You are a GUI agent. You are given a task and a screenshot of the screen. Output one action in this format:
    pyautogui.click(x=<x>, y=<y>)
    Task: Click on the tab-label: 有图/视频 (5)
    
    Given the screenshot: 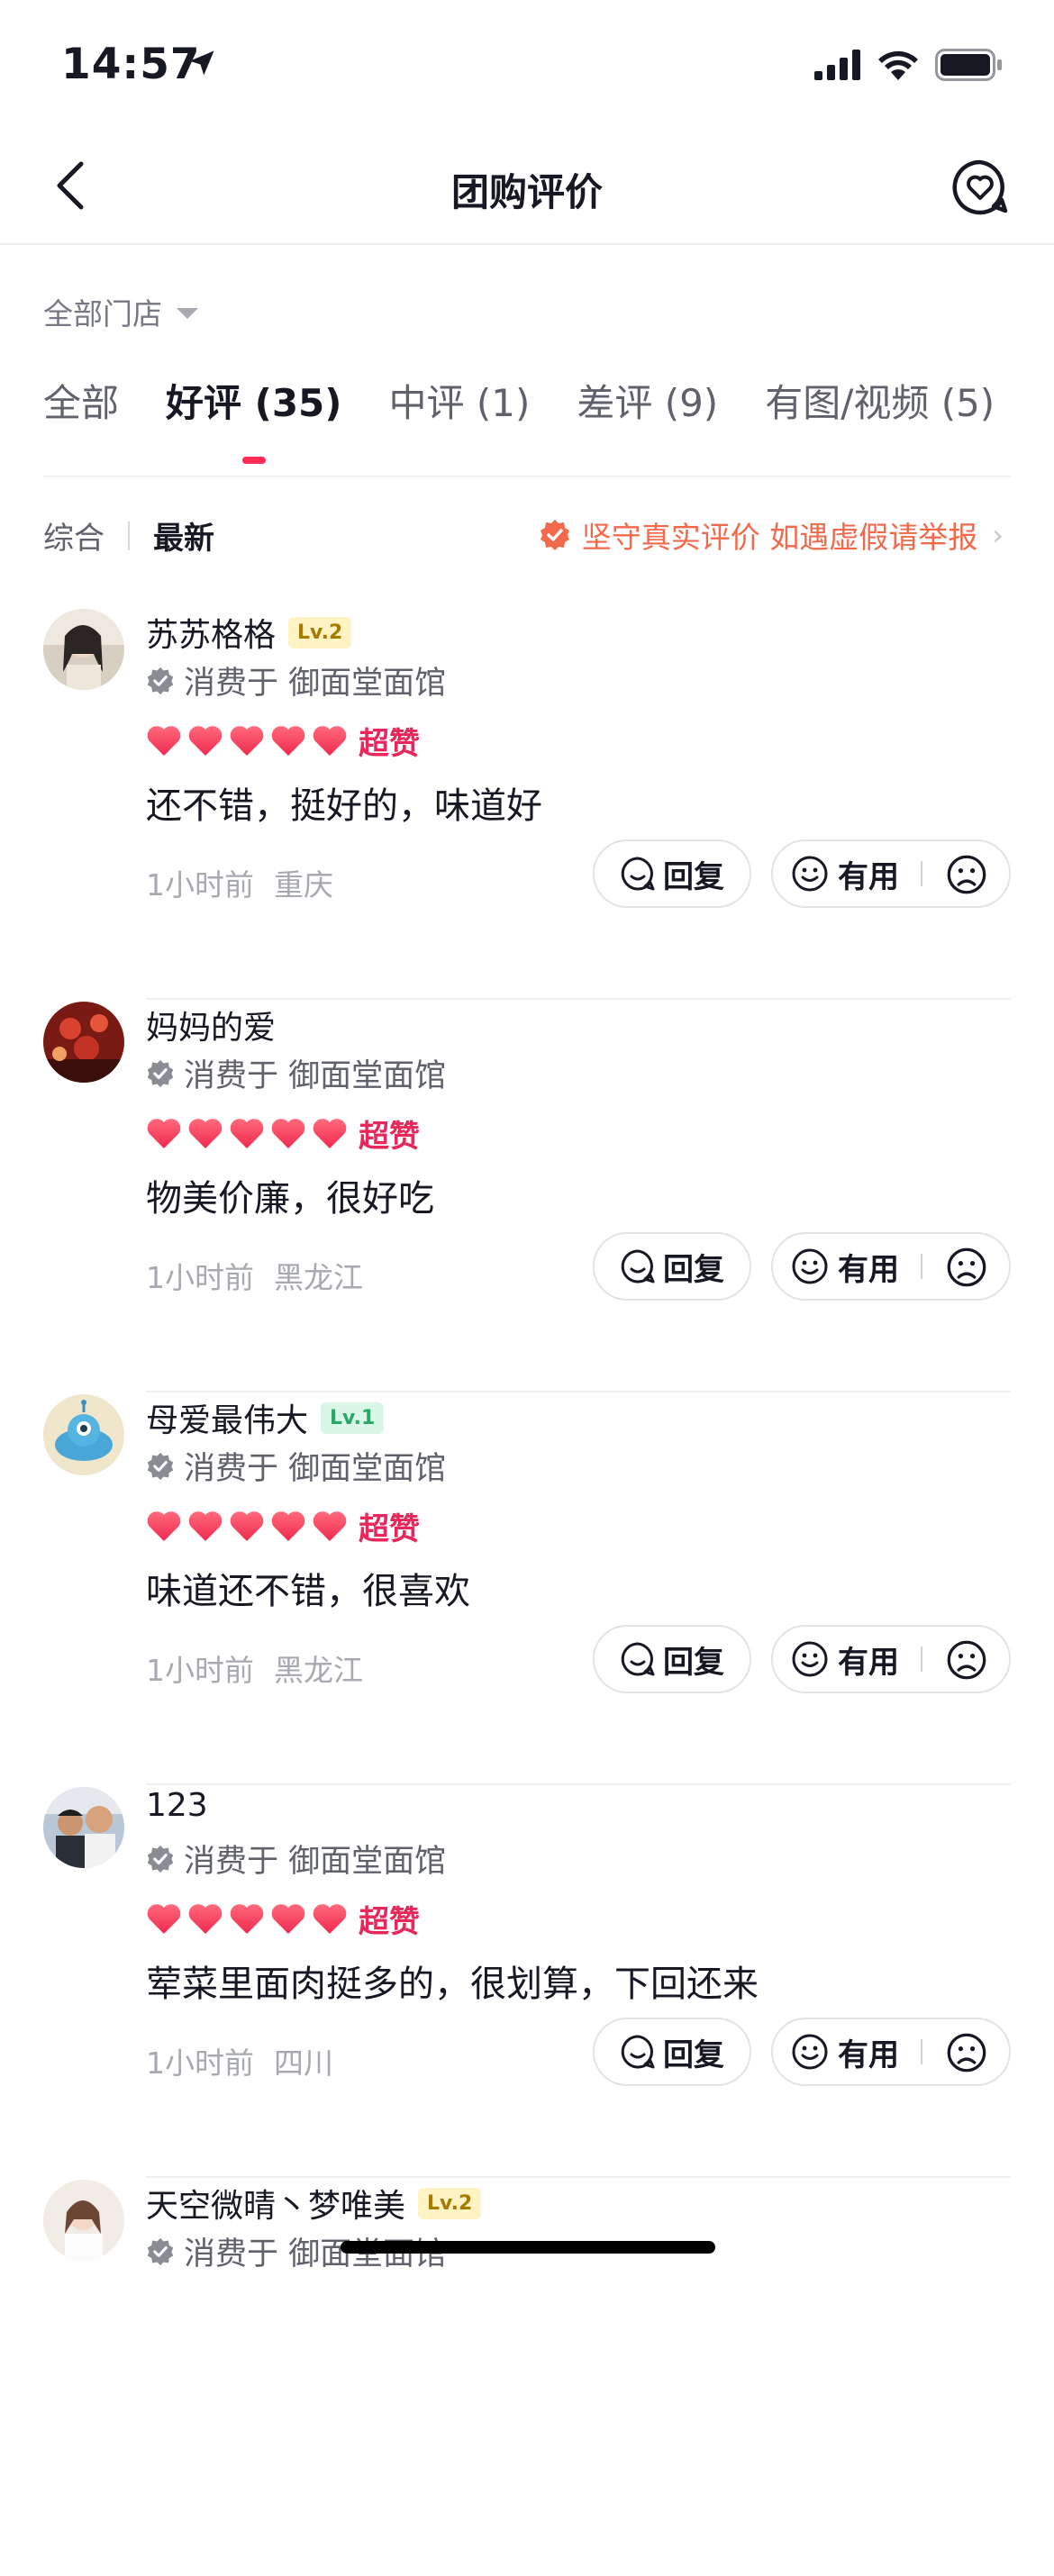 What is the action you would take?
    pyautogui.click(x=880, y=403)
    